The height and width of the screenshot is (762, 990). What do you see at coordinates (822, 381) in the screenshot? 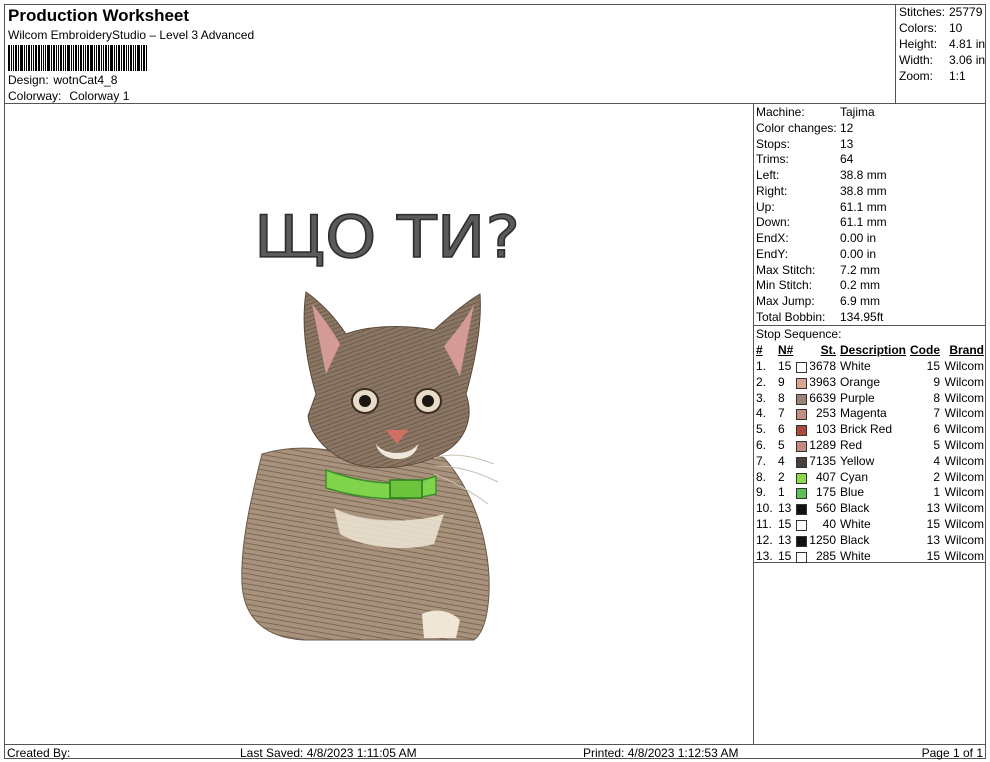
I see `stitch-count: 3963` at bounding box center [822, 381].